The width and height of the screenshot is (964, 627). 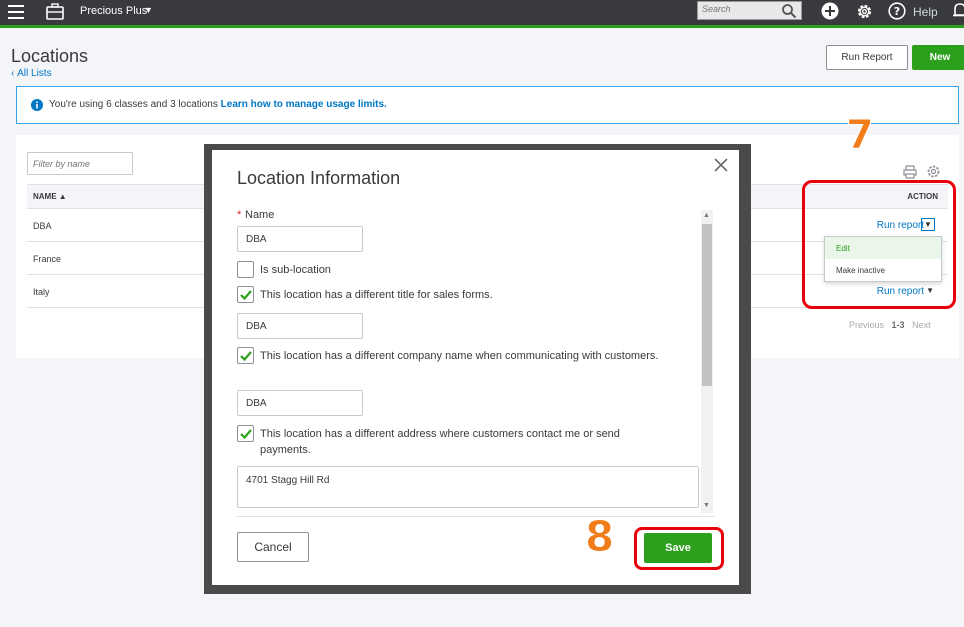 I want to click on help-label: Help, so click(x=925, y=12).